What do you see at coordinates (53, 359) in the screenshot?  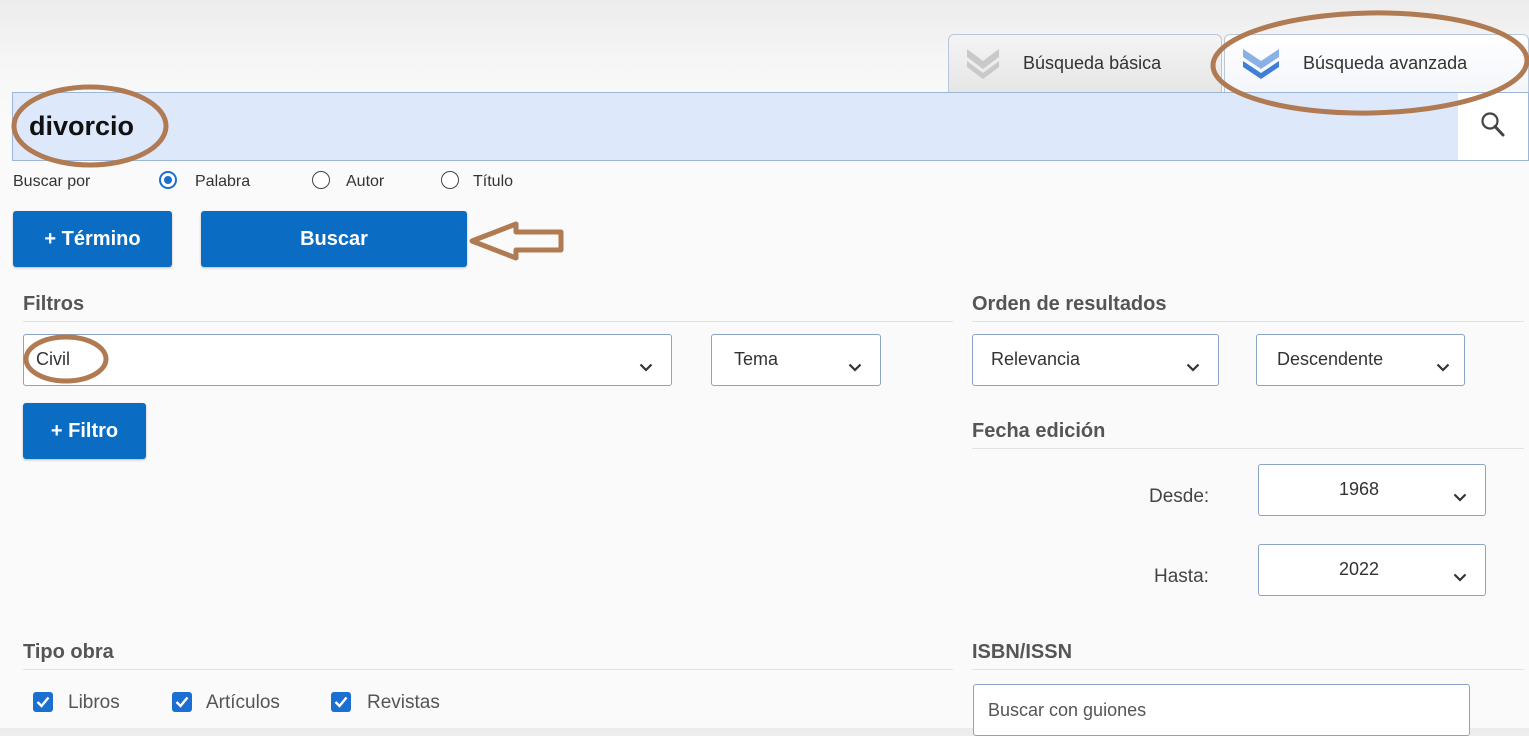 I see `filter-value: Civil` at bounding box center [53, 359].